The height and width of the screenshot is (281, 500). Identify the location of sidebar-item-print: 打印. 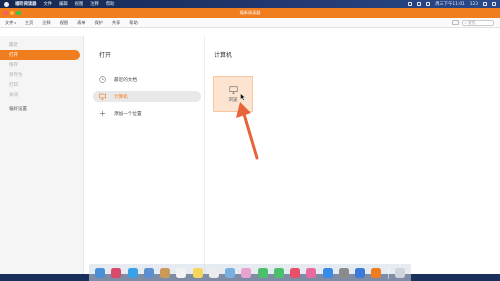
(41, 85).